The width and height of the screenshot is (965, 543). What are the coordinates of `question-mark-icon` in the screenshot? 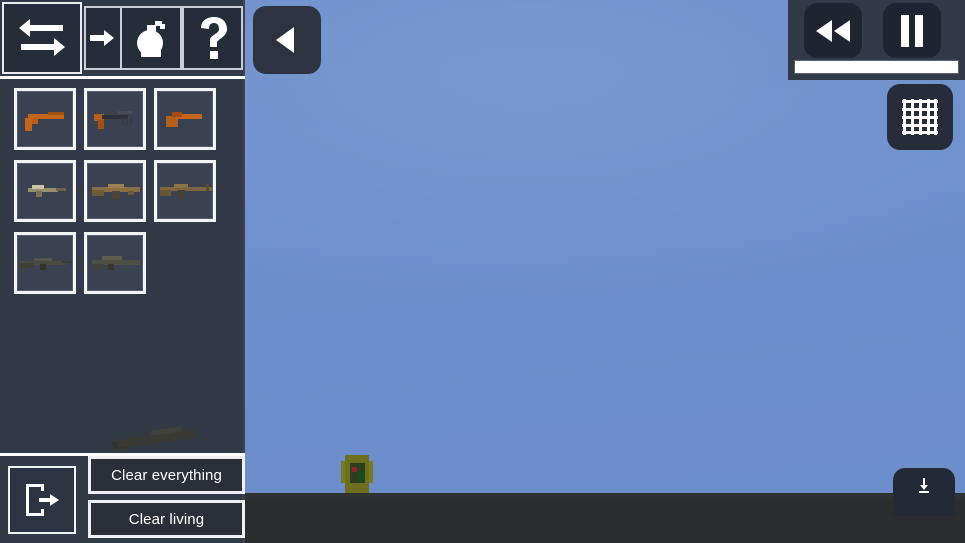 It's located at (213, 38).